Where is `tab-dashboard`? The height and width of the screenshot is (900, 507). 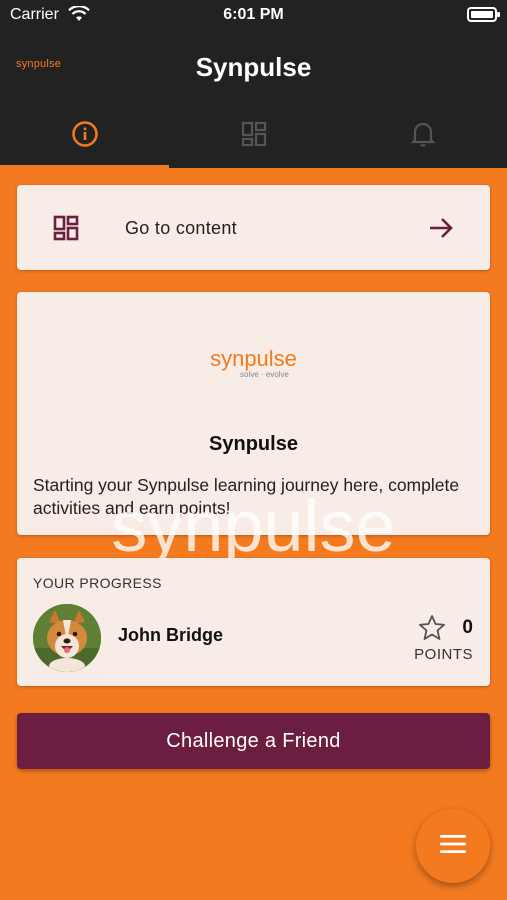
tab-dashboard is located at coordinates (253, 136).